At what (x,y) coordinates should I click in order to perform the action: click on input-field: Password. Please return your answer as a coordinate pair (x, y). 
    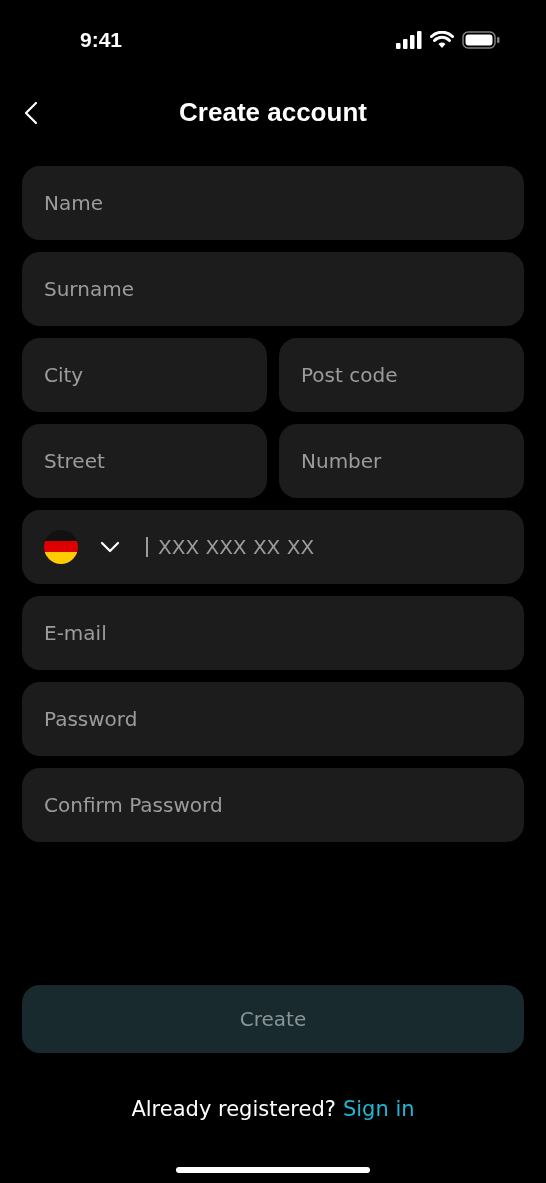
    Looking at the image, I should click on (273, 719).